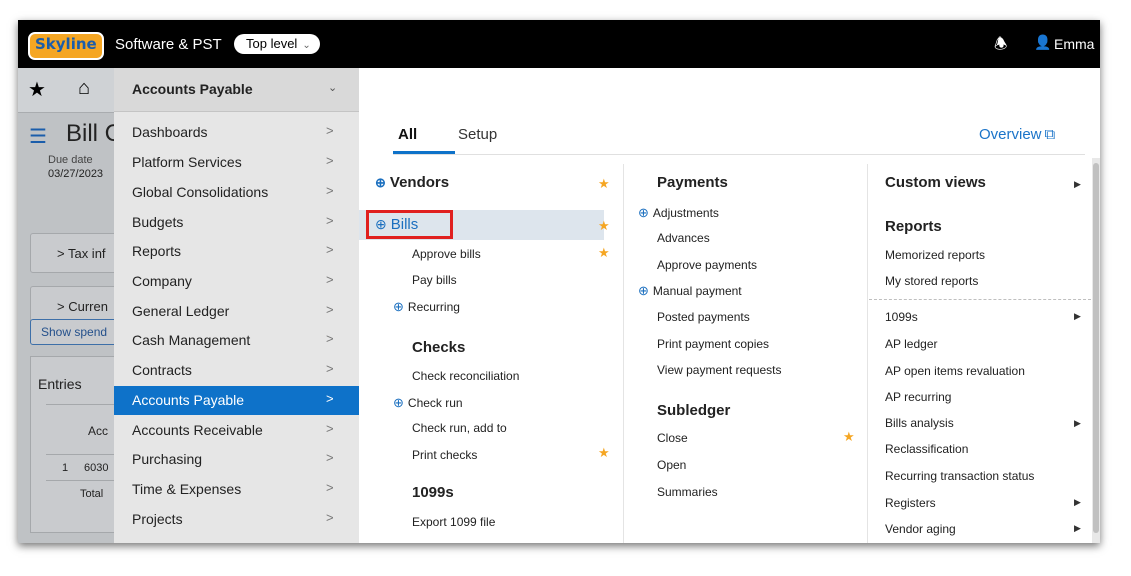 The width and height of the screenshot is (1131, 576). What do you see at coordinates (236, 251) in the screenshot?
I see `menu-item-reports: Reports >` at bounding box center [236, 251].